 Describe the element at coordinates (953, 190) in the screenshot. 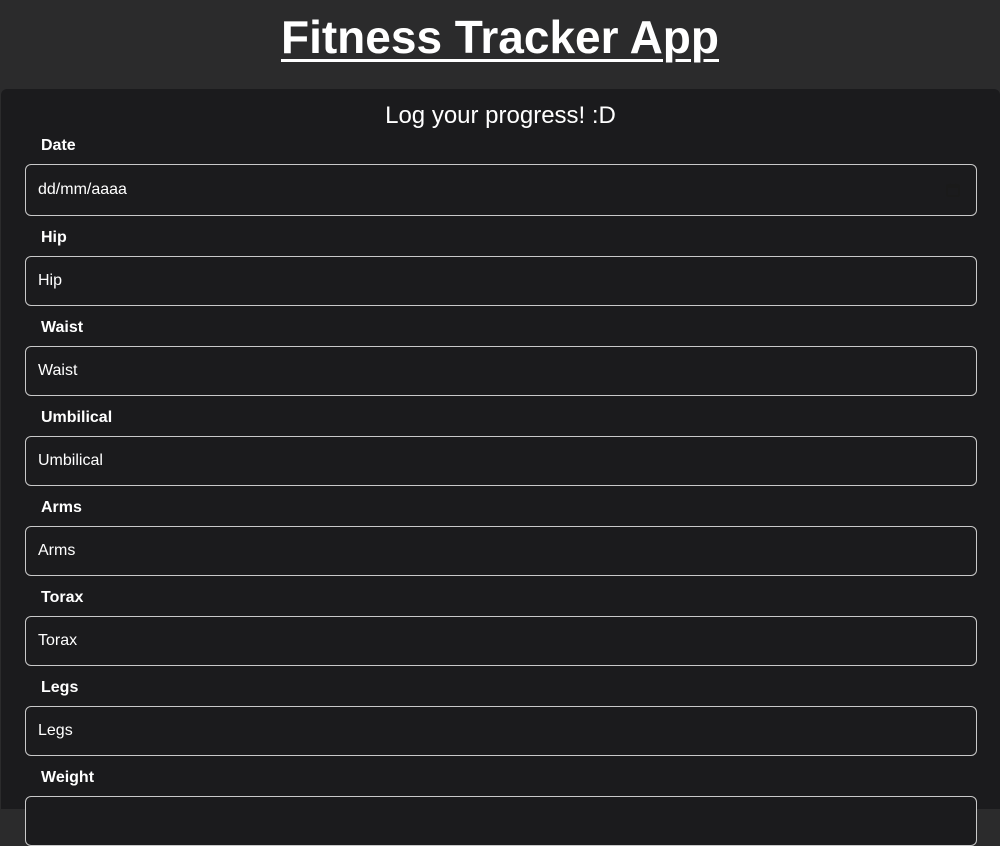

I see `calendar-icon` at that location.